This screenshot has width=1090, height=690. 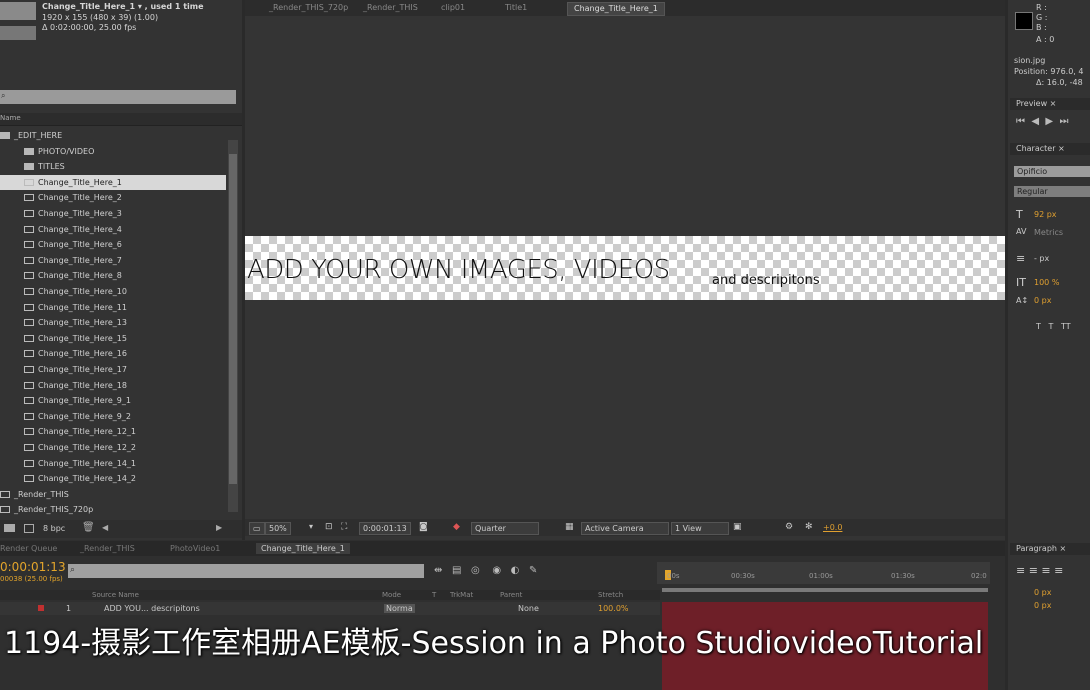 What do you see at coordinates (1041, 258) in the screenshot?
I see `leading-value: - px` at bounding box center [1041, 258].